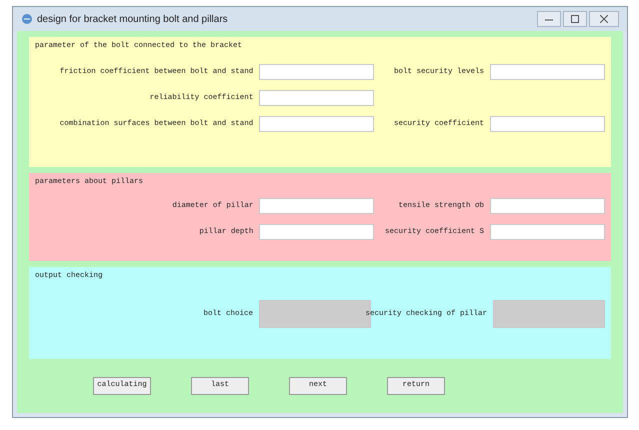 The image size is (639, 430). I want to click on minimize-icon, so click(549, 19).